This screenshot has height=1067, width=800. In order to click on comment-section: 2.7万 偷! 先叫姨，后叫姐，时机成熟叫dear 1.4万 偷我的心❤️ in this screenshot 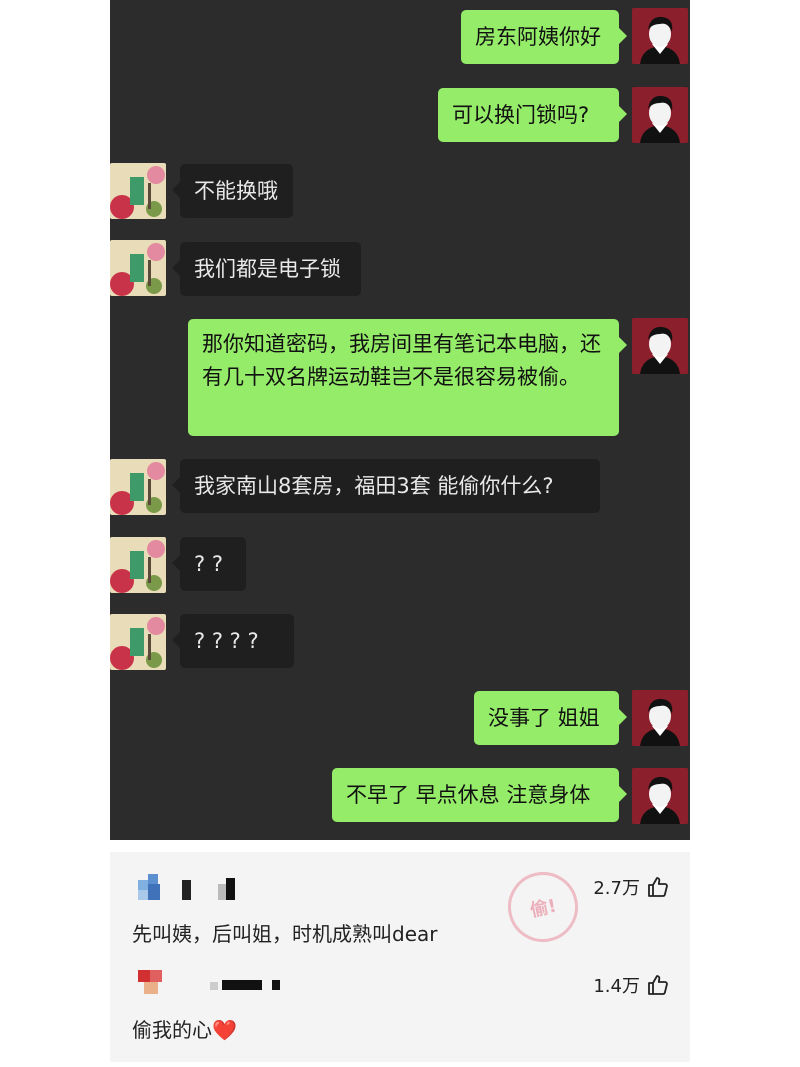, I will do `click(400, 957)`.